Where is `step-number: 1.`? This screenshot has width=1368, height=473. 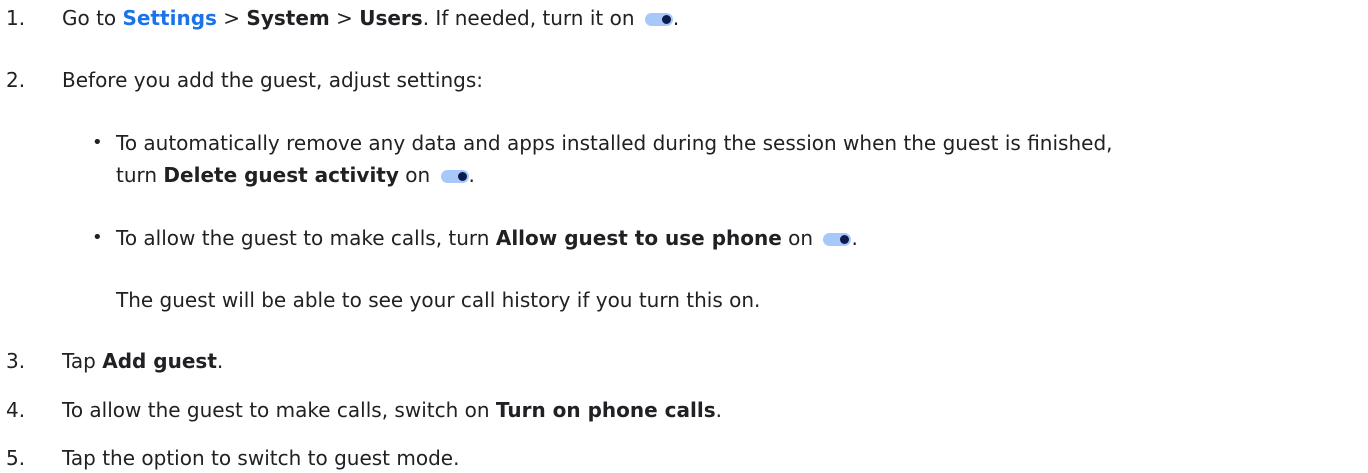
step-number: 1. is located at coordinates (16, 18).